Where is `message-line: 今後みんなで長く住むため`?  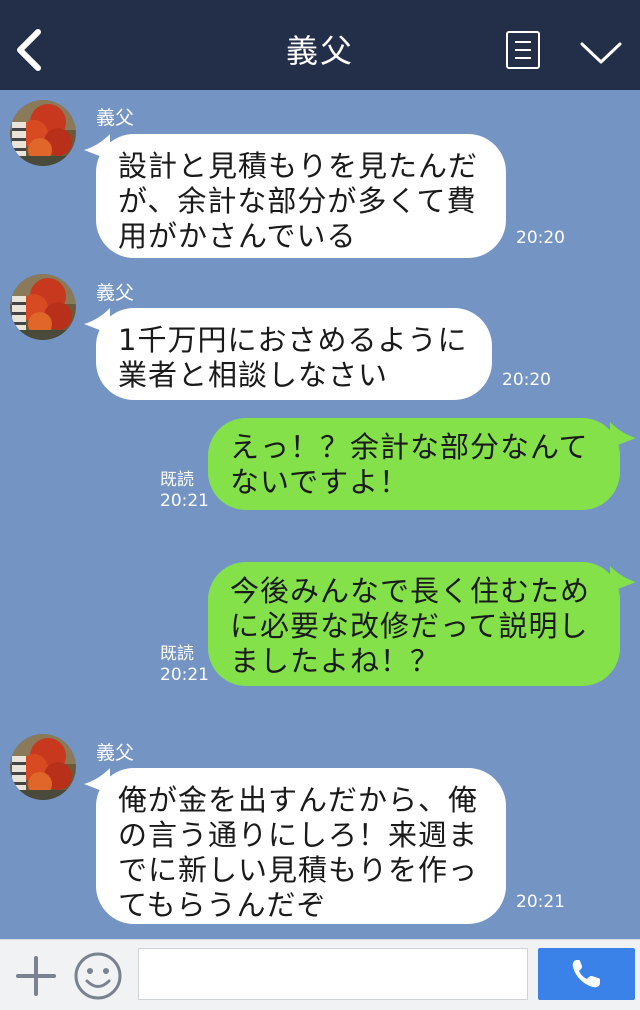 message-line: 今後みんなで長く住むため is located at coordinates (410, 591).